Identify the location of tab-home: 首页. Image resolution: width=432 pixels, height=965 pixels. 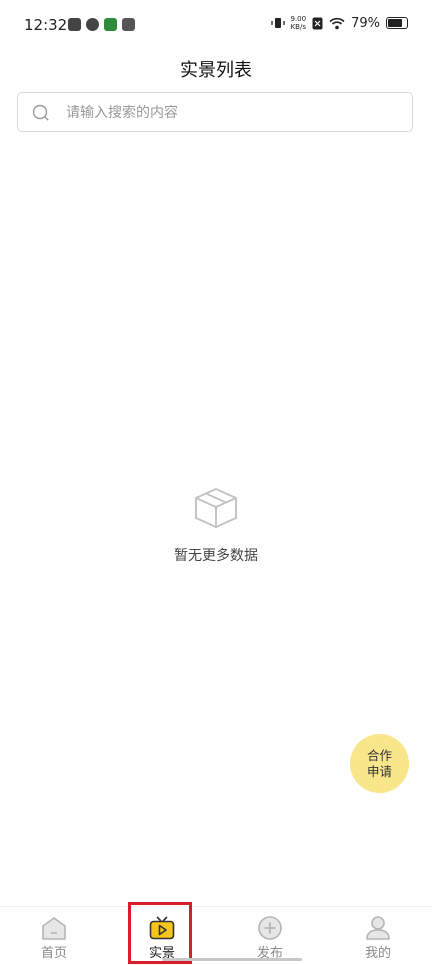
(54, 936).